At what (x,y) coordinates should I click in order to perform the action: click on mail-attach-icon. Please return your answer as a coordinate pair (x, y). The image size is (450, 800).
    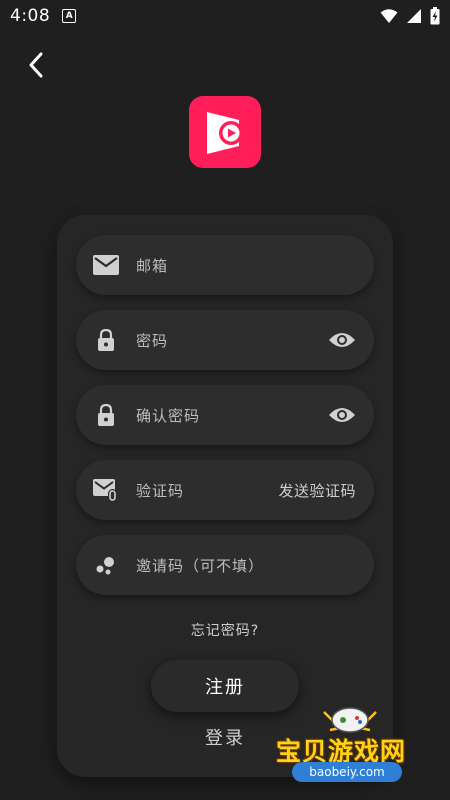
    Looking at the image, I should click on (106, 490).